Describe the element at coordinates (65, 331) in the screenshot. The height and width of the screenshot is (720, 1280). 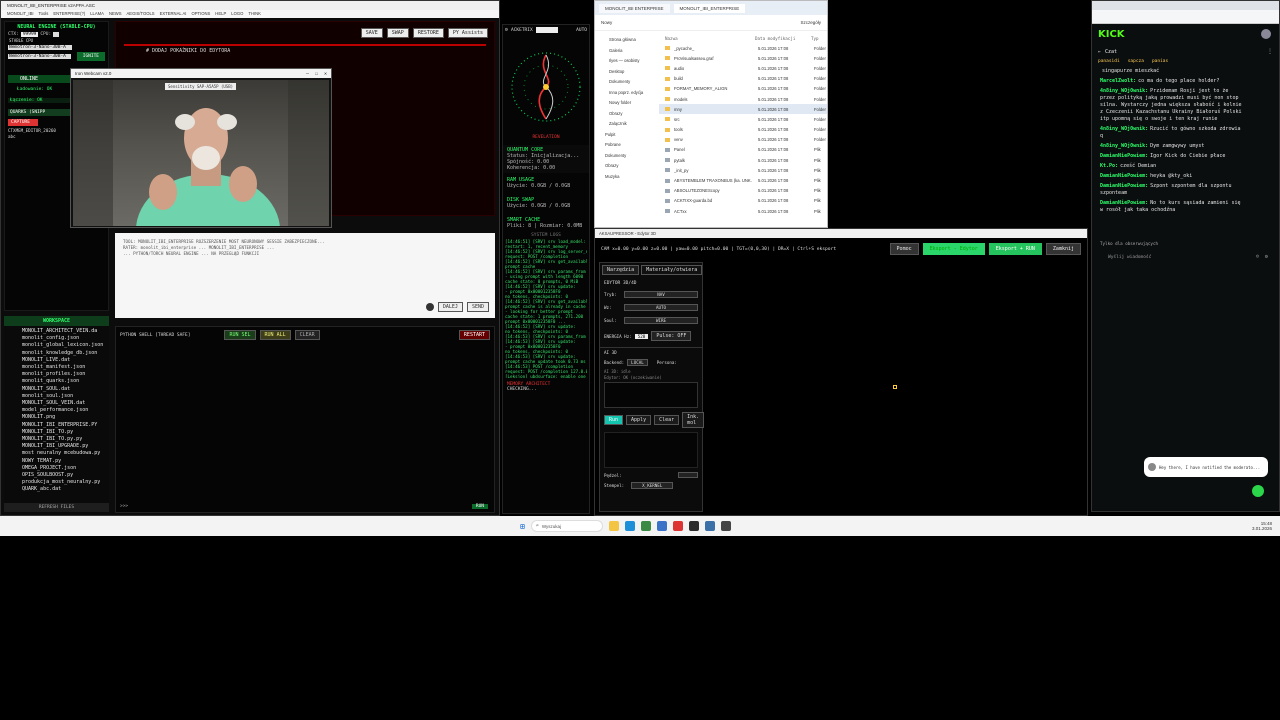
I see `workspace-file-item: MONOLIT_ARCHITECT_VEIN.da` at that location.